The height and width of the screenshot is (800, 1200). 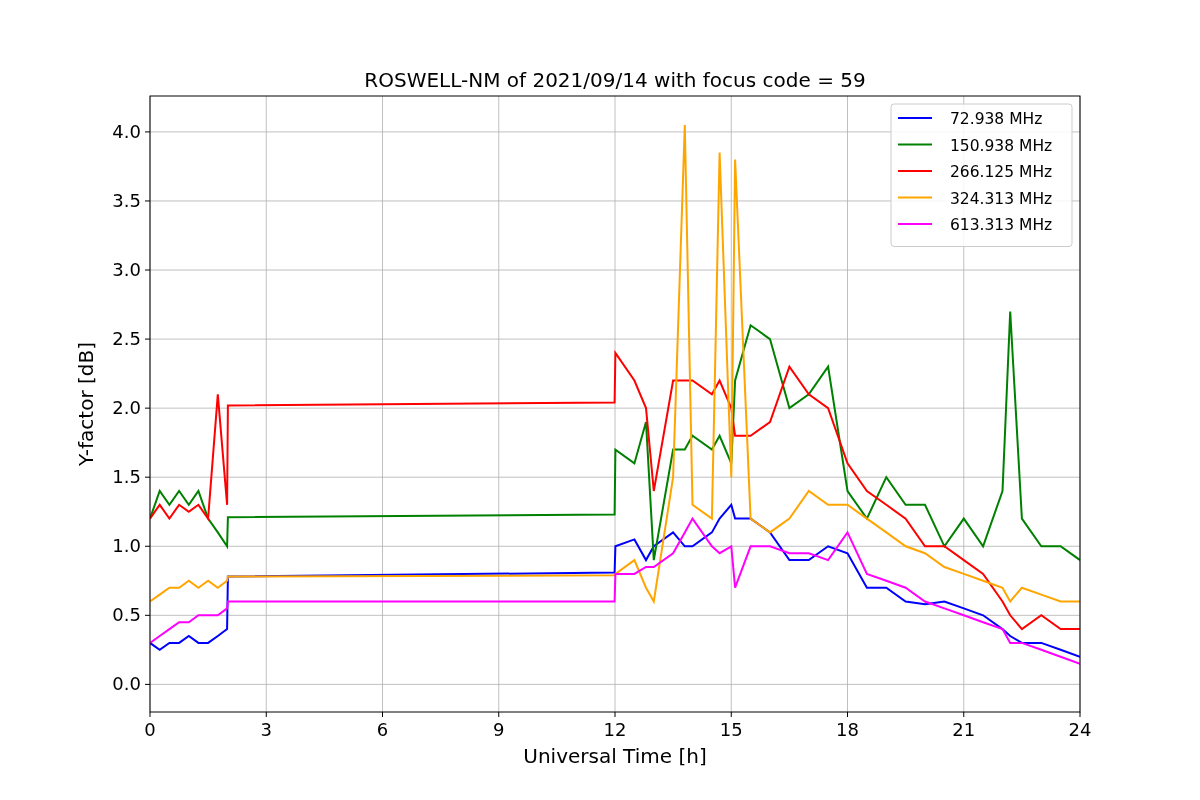 What do you see at coordinates (126, 200) in the screenshot?
I see `tick-label: 3.5` at bounding box center [126, 200].